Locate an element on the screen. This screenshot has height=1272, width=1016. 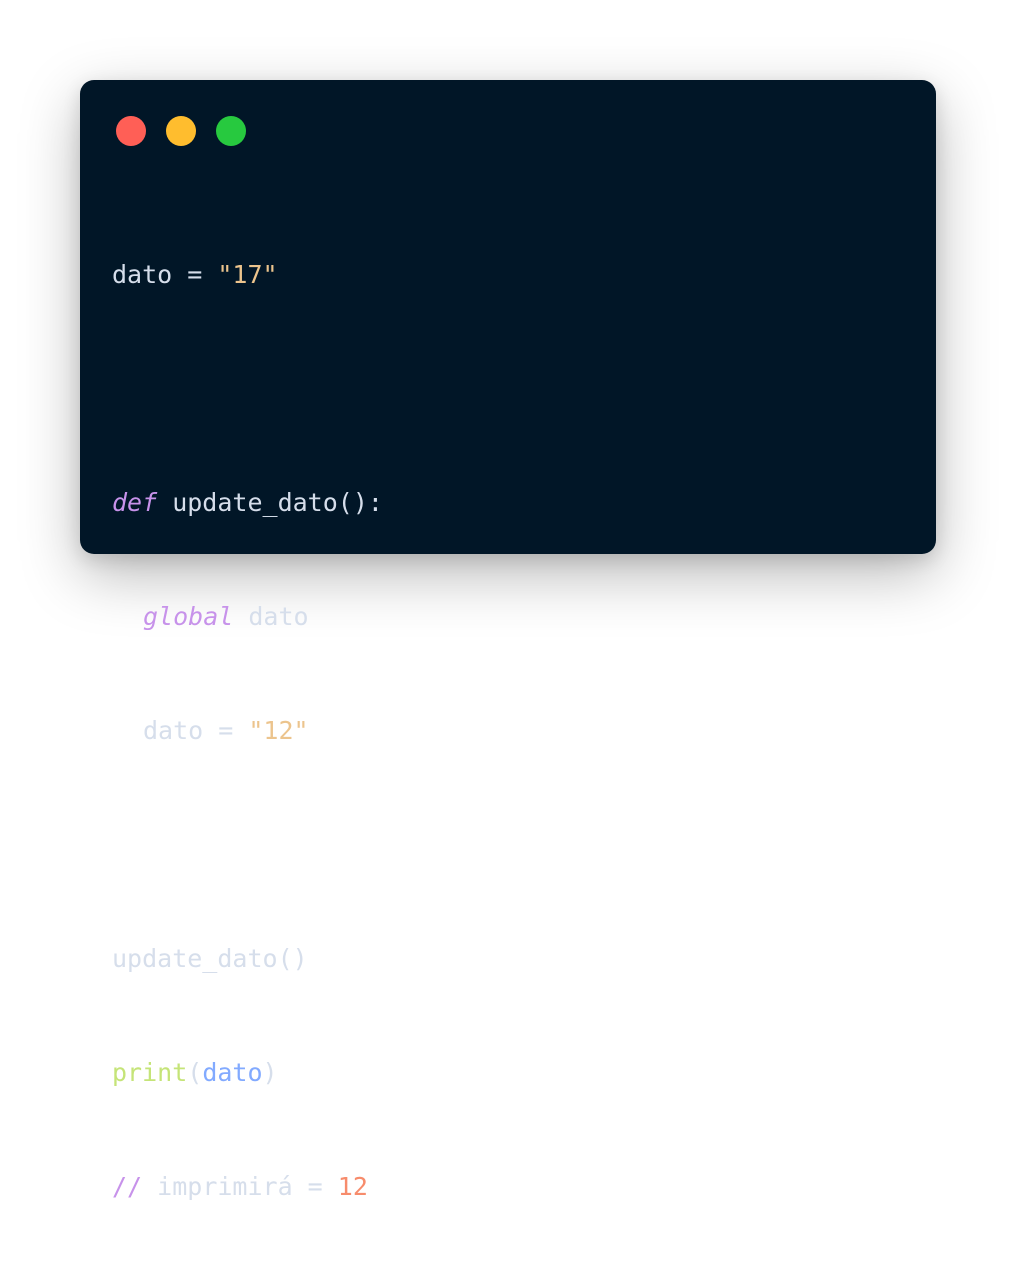
close-button is located at coordinates (131, 131).